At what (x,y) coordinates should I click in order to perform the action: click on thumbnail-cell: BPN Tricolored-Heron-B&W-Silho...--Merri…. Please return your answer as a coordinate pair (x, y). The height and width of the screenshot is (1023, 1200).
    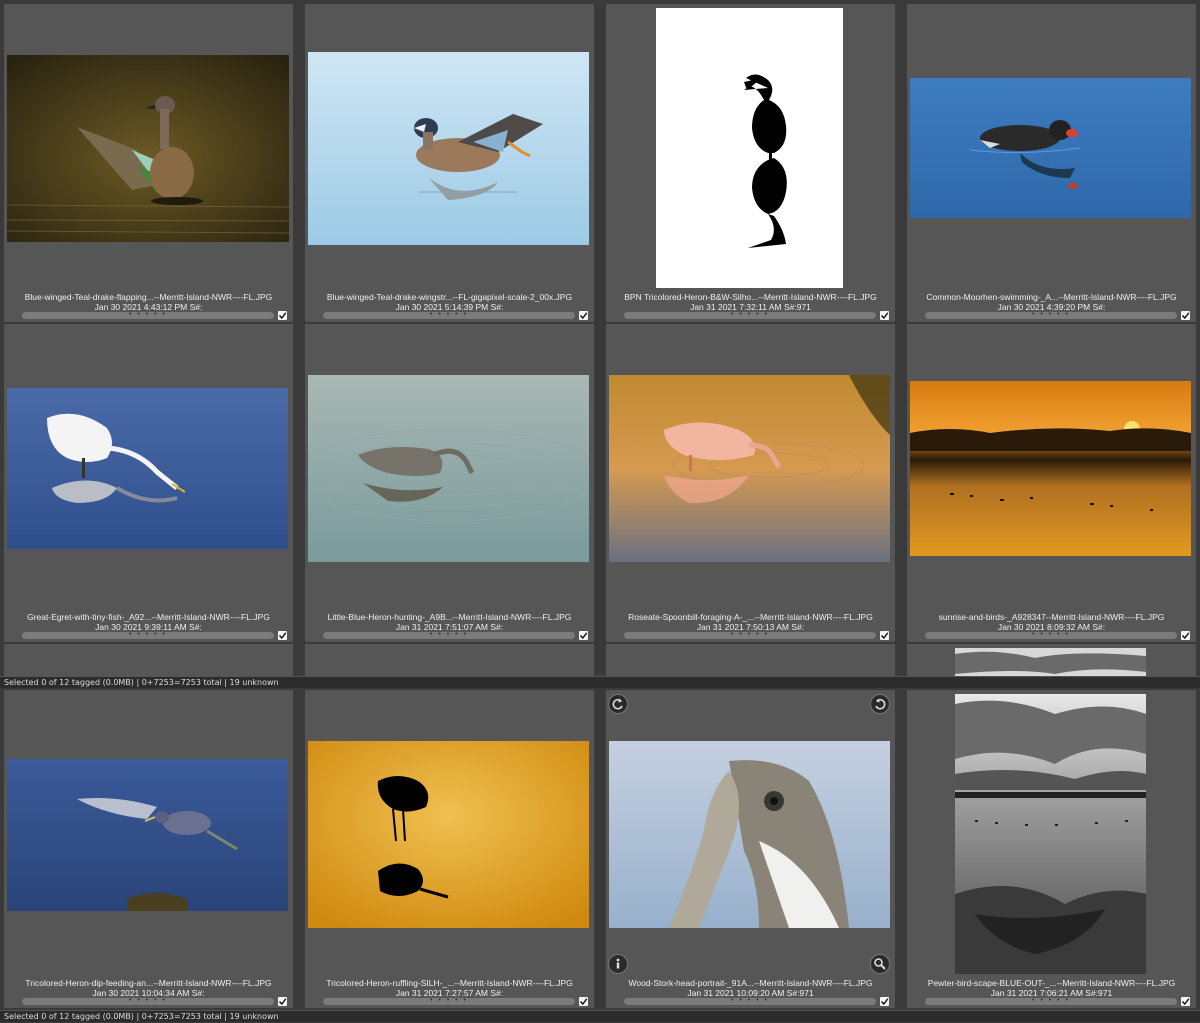
    Looking at the image, I should click on (750, 163).